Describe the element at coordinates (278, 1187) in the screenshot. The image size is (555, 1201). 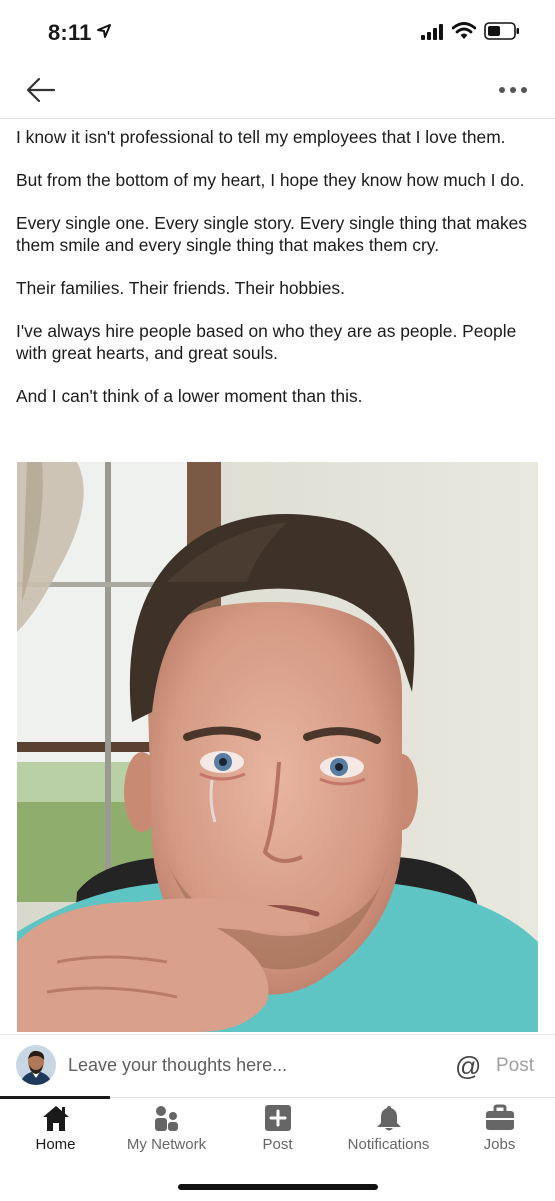
I see `home-indicator` at that location.